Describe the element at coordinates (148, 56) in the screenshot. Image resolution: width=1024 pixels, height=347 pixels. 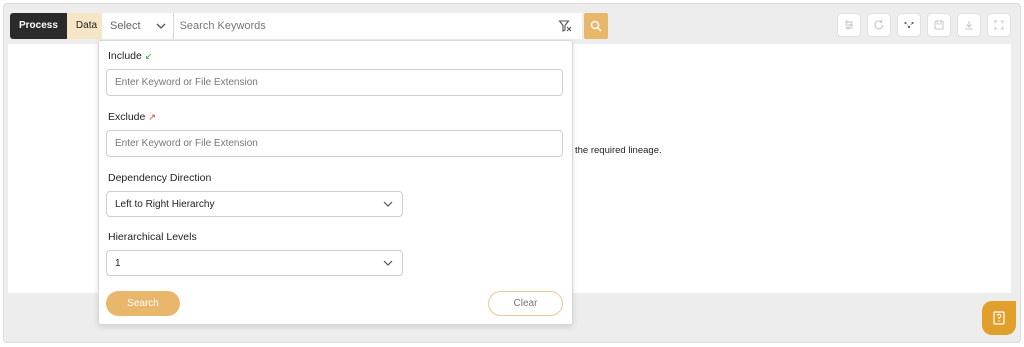
I see `include-arrow-icon: ↙` at that location.